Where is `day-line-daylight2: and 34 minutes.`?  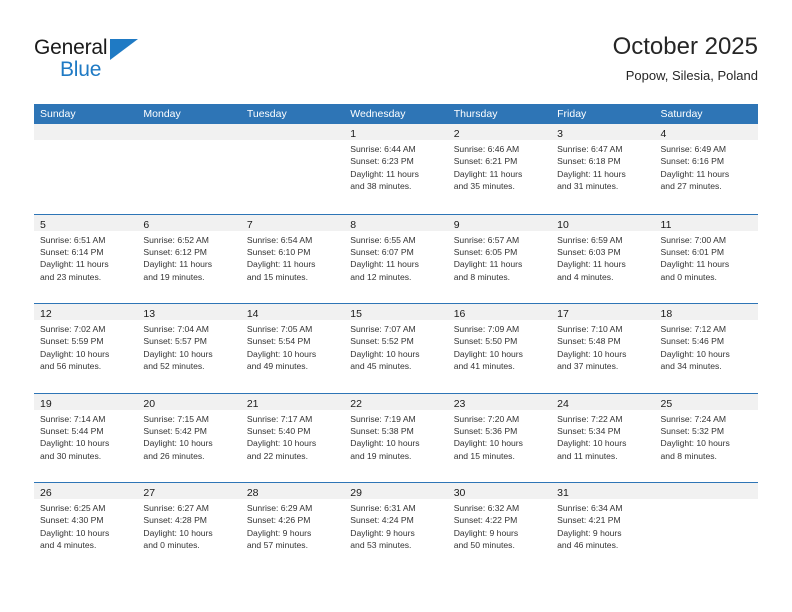 day-line-daylight2: and 34 minutes. is located at coordinates (691, 366).